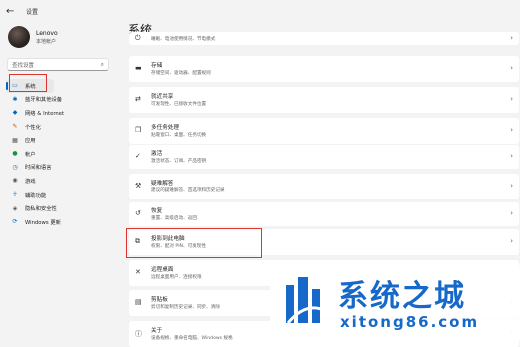 The width and height of the screenshot is (520, 347). What do you see at coordinates (62, 222) in the screenshot?
I see `sidebar-item: ⟳ Windows 更新` at bounding box center [62, 222].